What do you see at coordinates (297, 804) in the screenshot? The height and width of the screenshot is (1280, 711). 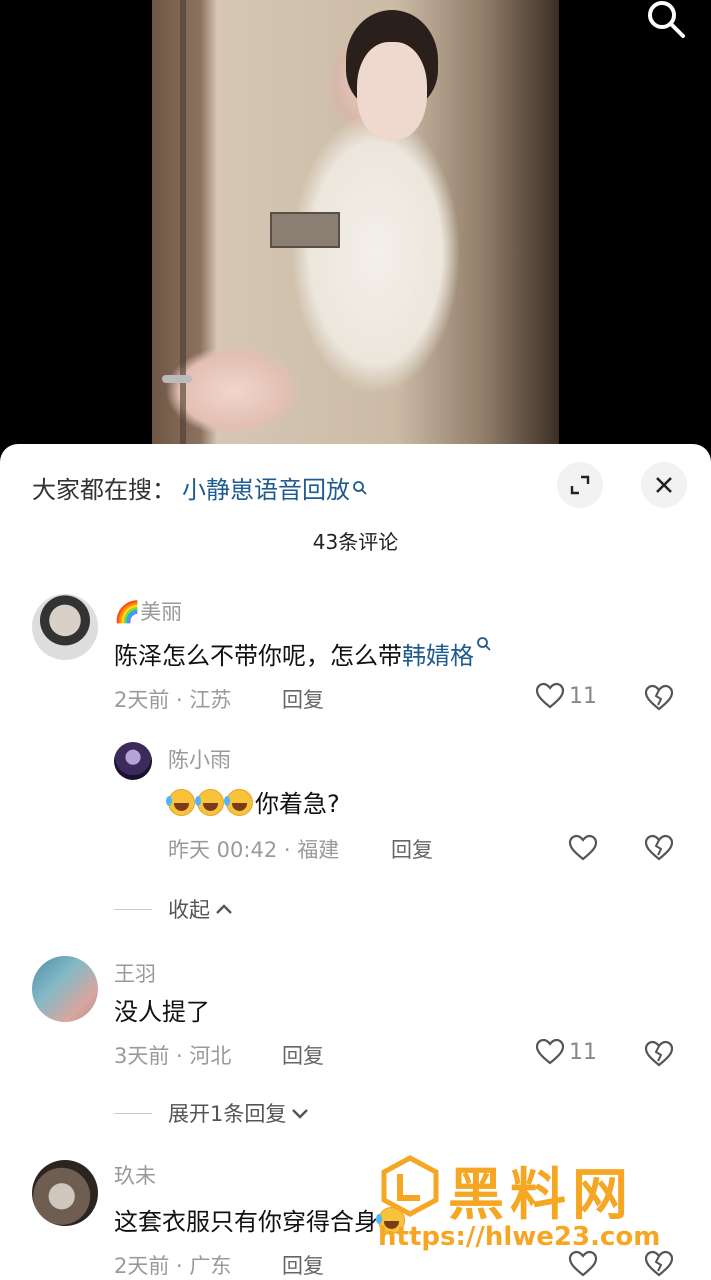 I see `reply-text-body: 你着急?` at bounding box center [297, 804].